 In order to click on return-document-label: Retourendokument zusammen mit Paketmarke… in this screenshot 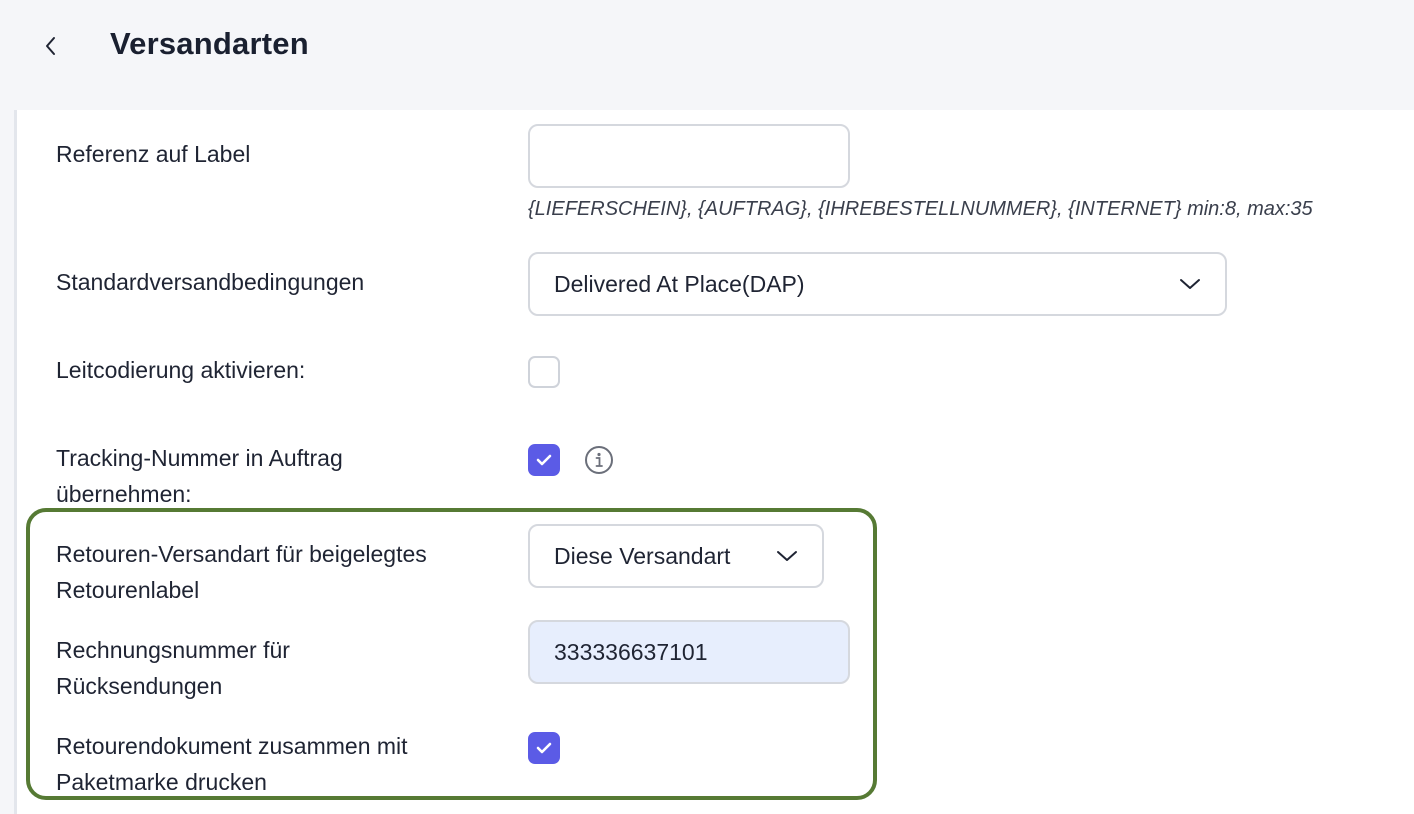, I will do `click(232, 764)`.